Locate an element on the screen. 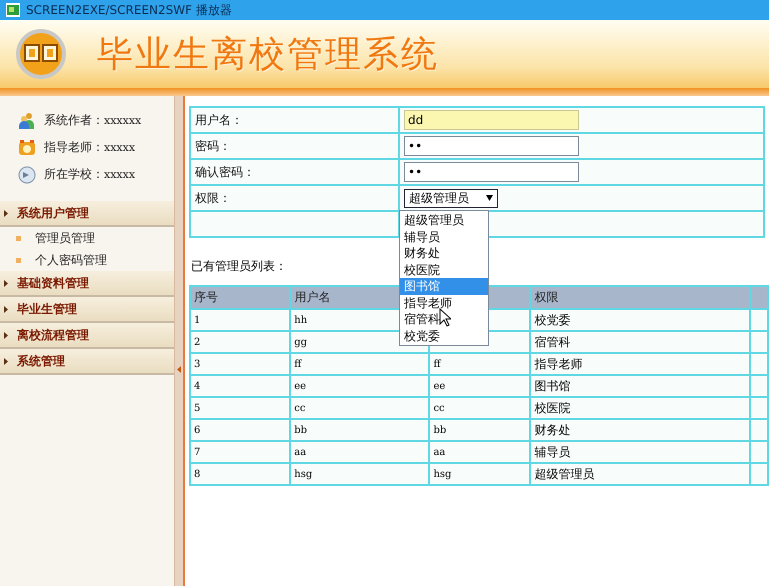 Image resolution: width=769 pixels, height=586 pixels. menu-section: 基础资料管理 is located at coordinates (87, 284).